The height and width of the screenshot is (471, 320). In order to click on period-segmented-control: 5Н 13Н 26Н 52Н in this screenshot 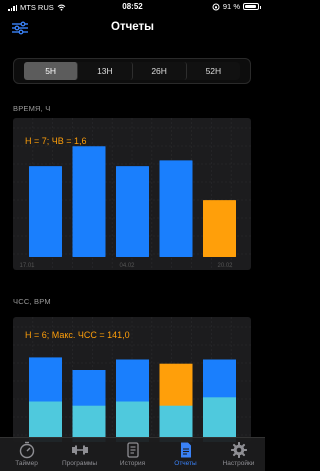, I will do `click(132, 71)`.